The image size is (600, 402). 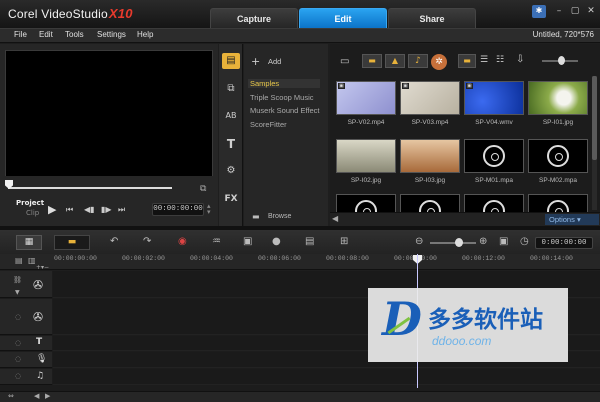 What do you see at coordinates (468, 325) in the screenshot?
I see `watermark: D 多多软件站 ddooo.com` at bounding box center [468, 325].